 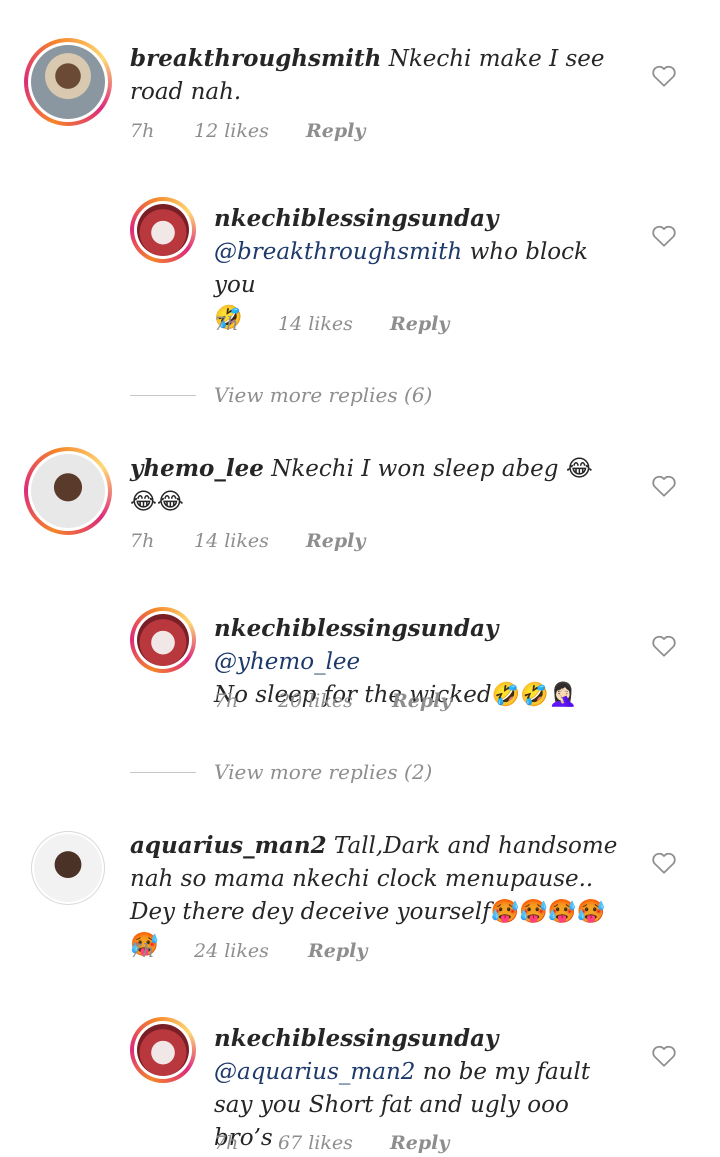 What do you see at coordinates (231, 131) in the screenshot?
I see `comment-likes: 12 likes` at bounding box center [231, 131].